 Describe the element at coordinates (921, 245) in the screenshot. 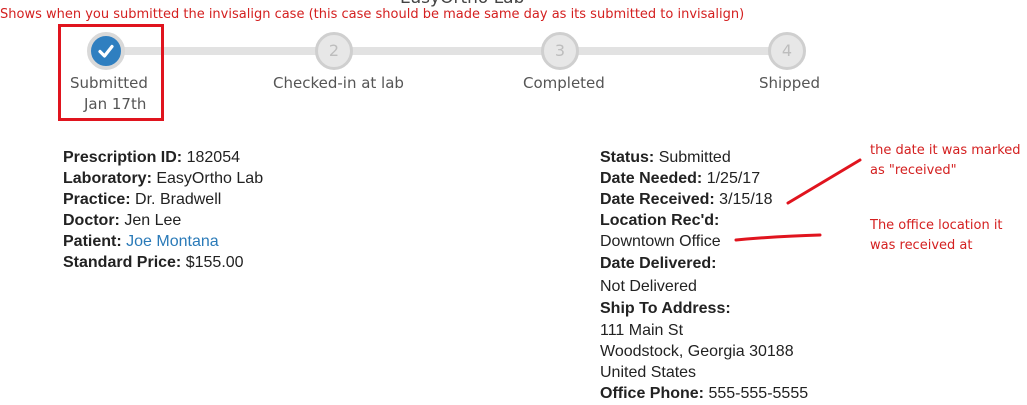

I see `annotation-location-line2: was received at` at that location.